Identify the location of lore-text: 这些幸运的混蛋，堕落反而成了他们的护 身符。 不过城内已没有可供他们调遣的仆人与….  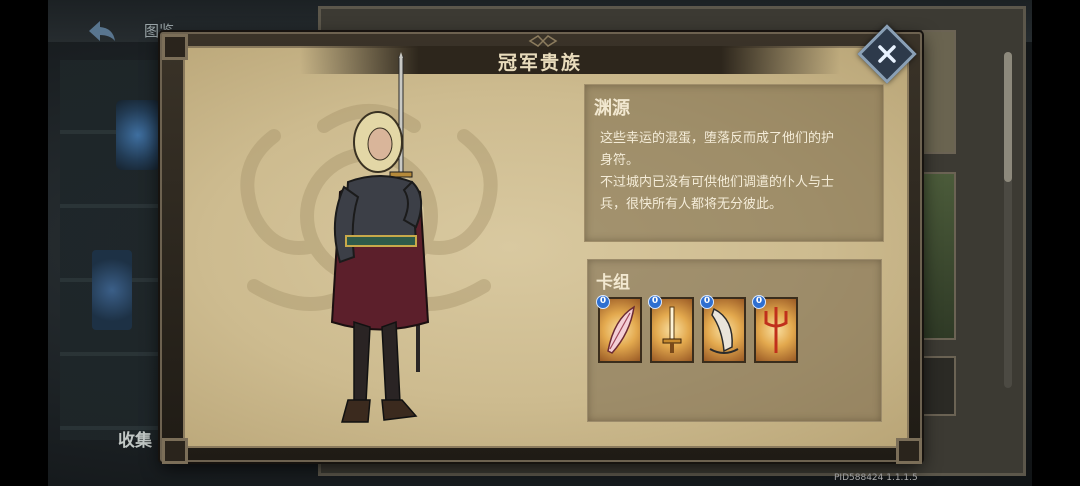
(734, 172).